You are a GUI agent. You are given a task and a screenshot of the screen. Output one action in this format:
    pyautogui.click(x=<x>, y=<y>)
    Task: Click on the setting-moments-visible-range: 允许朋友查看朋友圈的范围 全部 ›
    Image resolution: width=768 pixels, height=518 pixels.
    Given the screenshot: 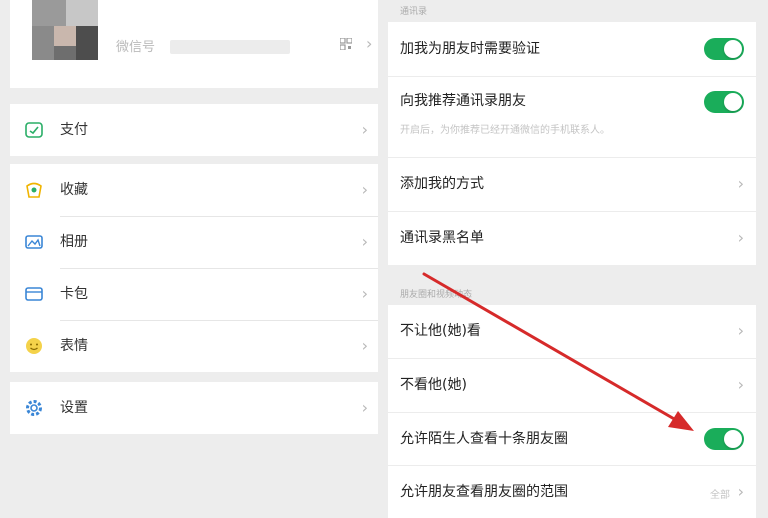 What is the action you would take?
    pyautogui.click(x=572, y=492)
    